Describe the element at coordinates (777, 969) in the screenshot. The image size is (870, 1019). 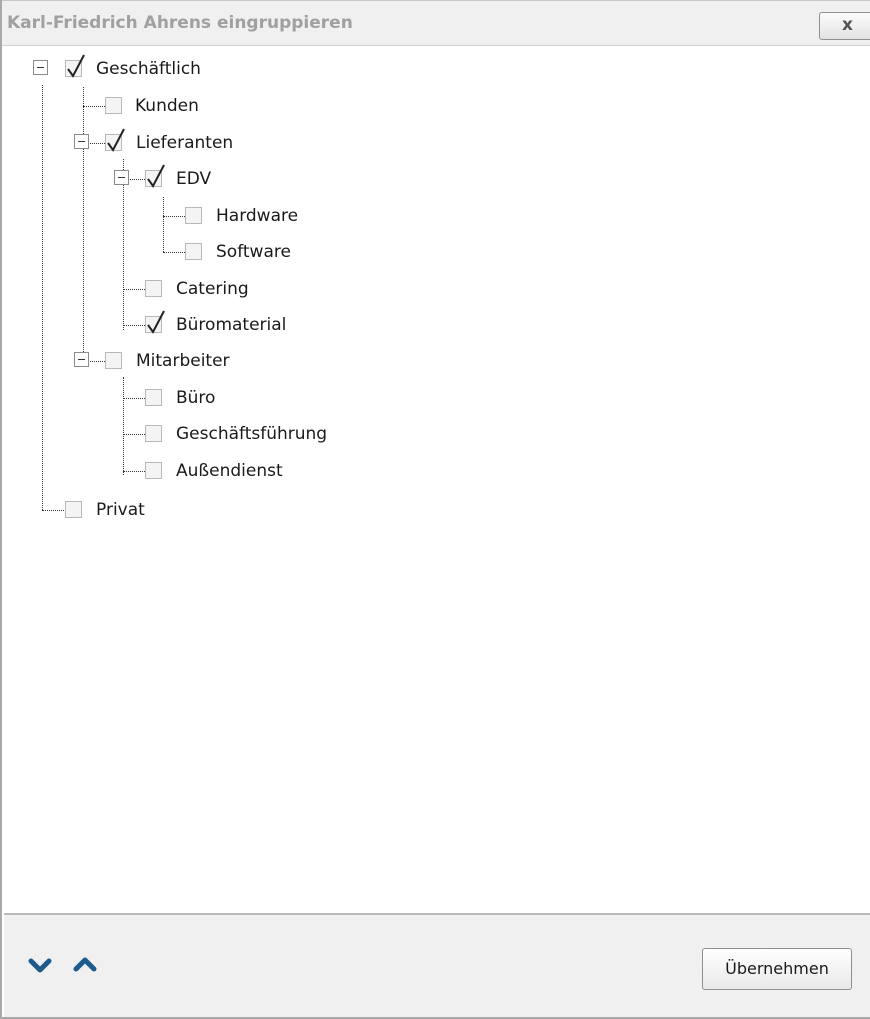
I see `apply-button: Übernehmen` at that location.